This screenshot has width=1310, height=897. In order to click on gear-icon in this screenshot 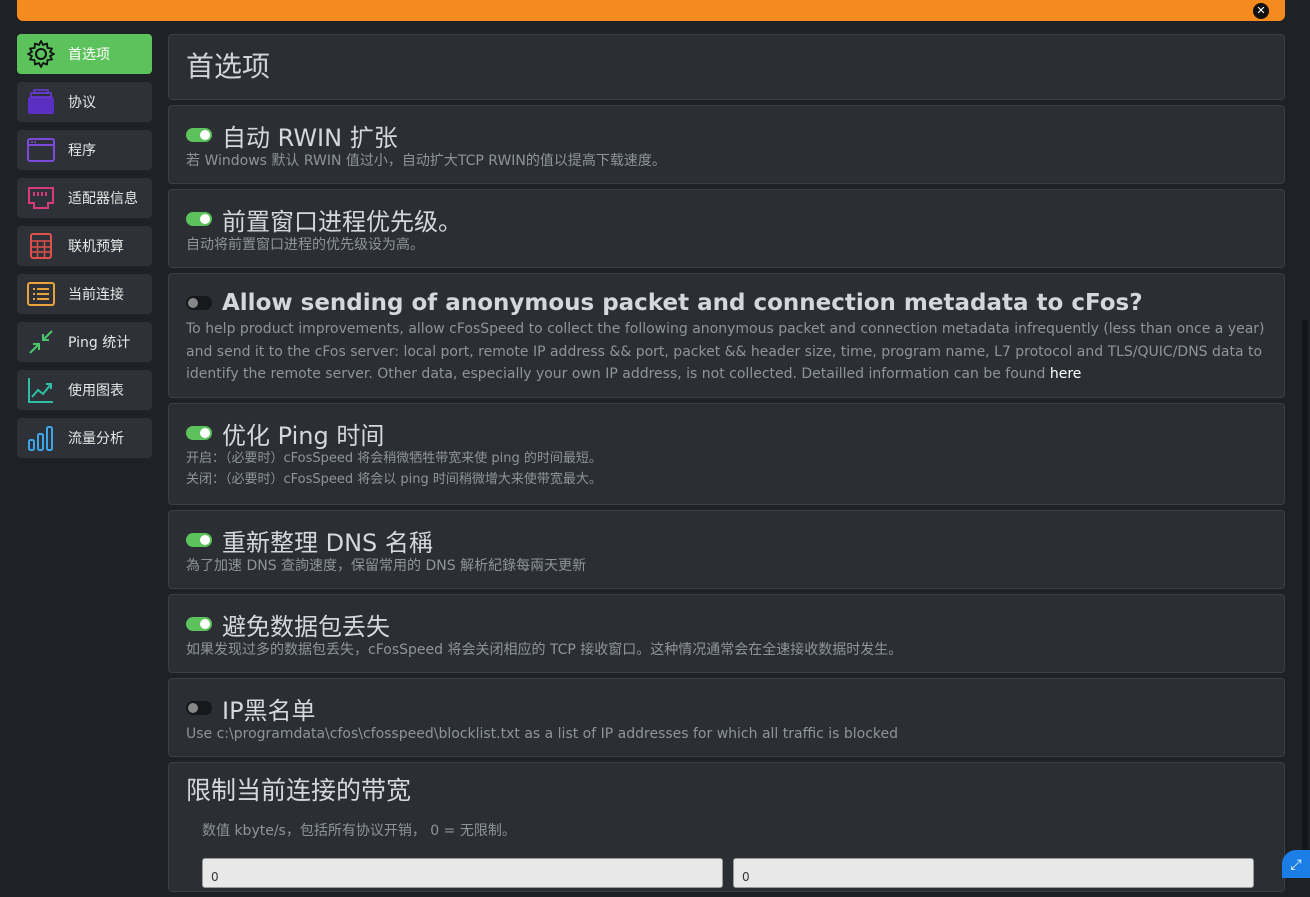, I will do `click(41, 54)`.